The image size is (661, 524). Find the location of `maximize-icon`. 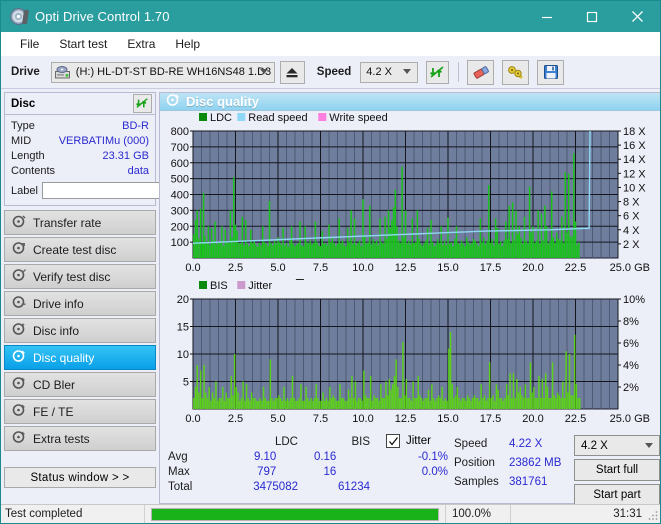

maximize-icon is located at coordinates (591, 16).